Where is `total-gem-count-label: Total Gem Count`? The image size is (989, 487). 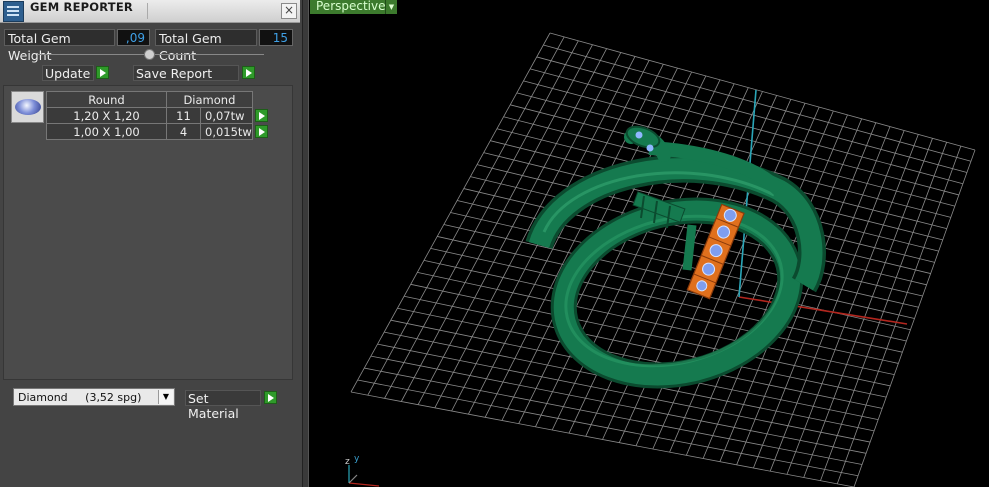
total-gem-count-label: Total Gem Count is located at coordinates (206, 46).